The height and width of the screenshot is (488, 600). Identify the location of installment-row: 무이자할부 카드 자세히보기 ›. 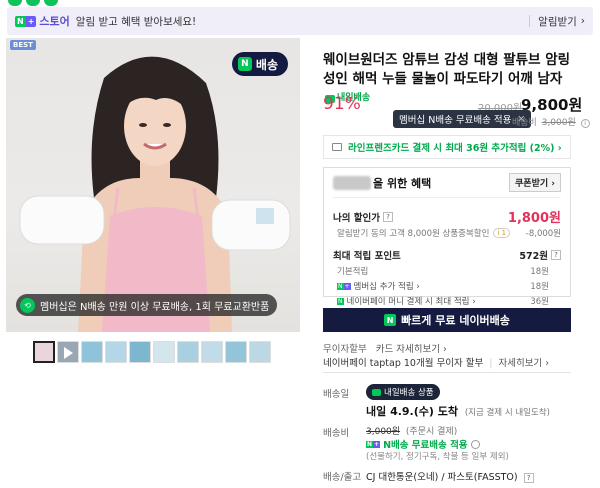
(385, 348).